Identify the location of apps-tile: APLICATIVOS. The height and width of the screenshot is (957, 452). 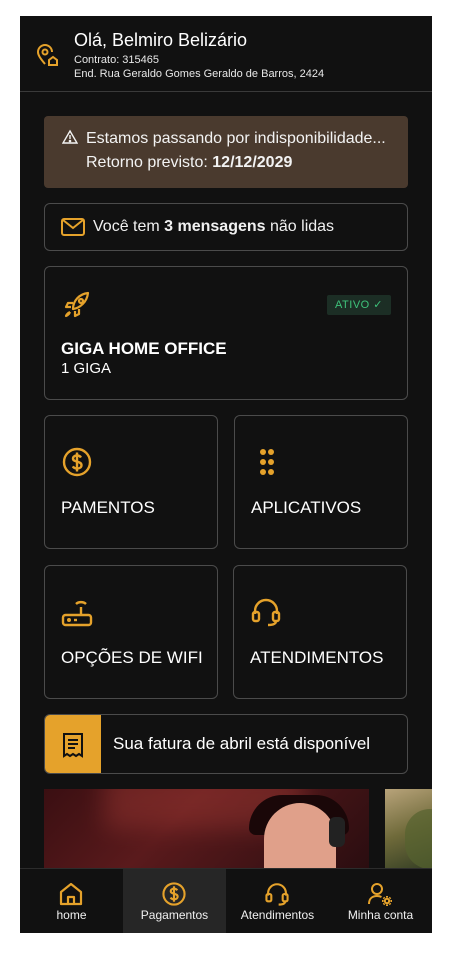
(321, 482).